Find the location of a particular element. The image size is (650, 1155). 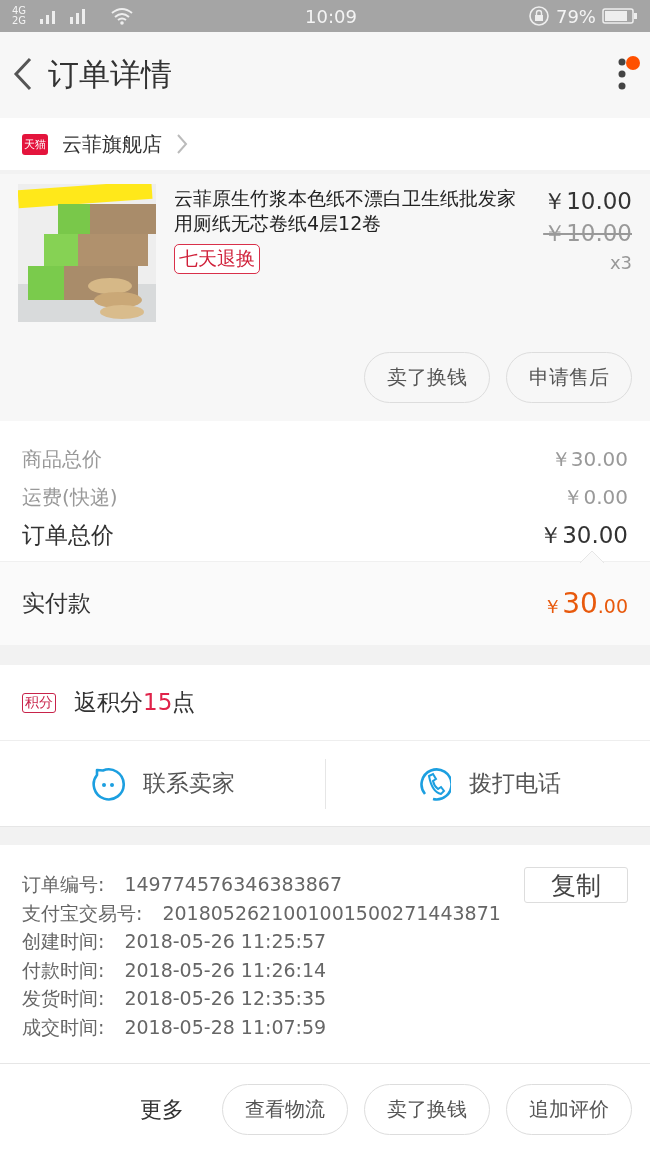

summary-label: 运费(快递) is located at coordinates (70, 497).